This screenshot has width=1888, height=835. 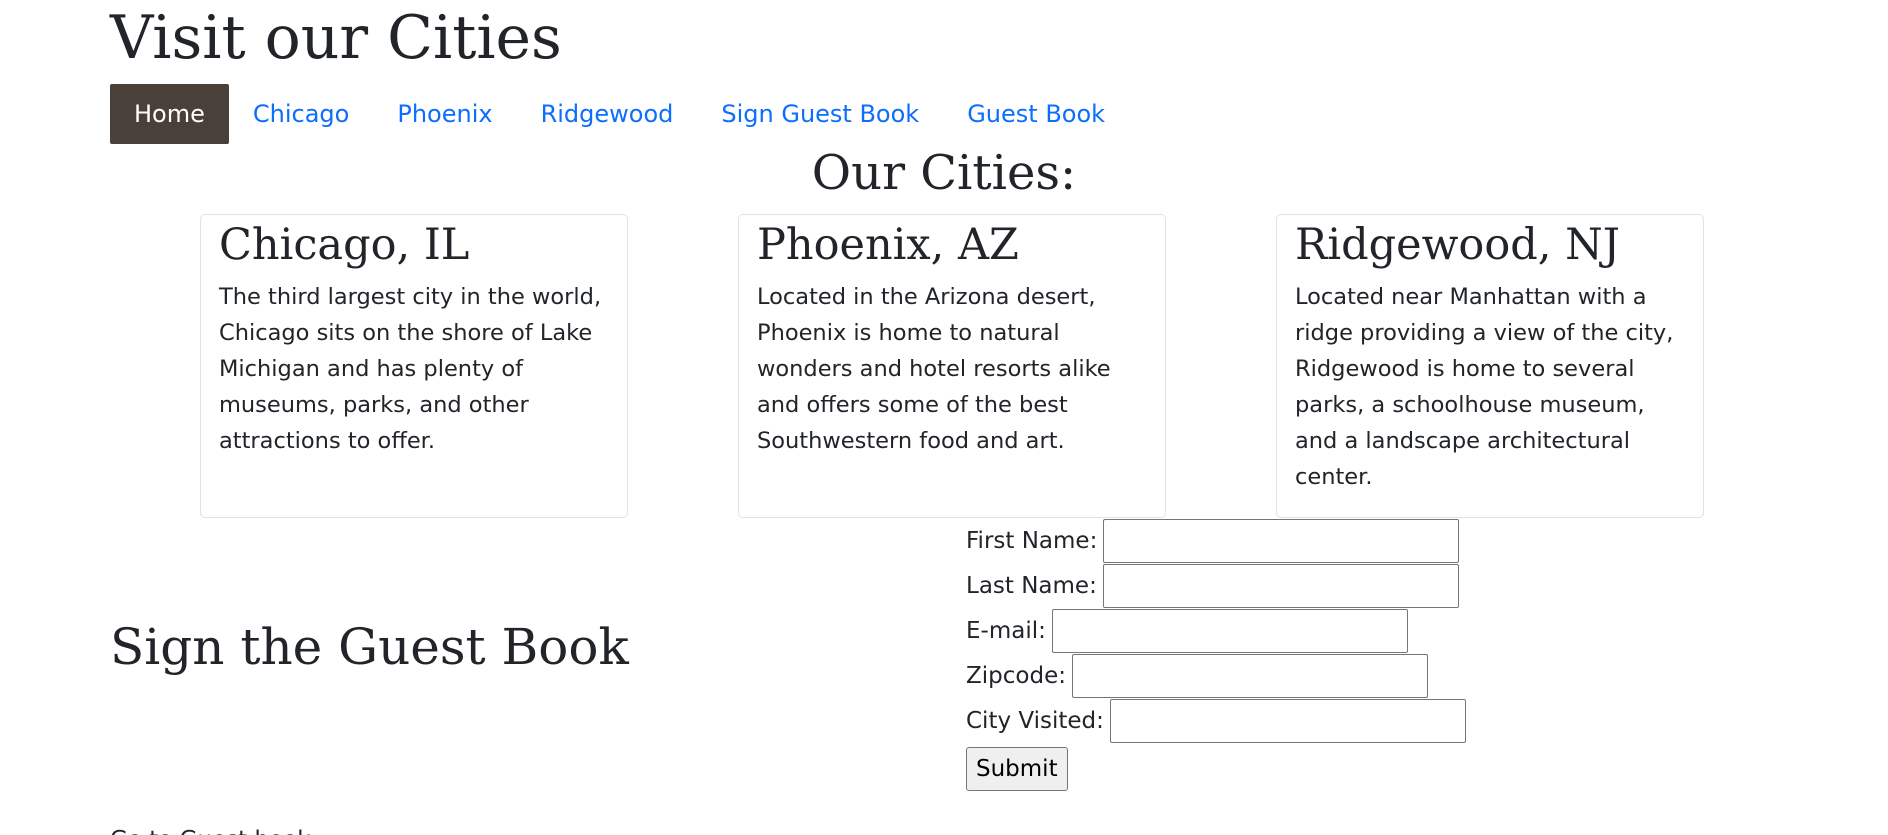 I want to click on first-name-label: First Name:, so click(x=1032, y=540).